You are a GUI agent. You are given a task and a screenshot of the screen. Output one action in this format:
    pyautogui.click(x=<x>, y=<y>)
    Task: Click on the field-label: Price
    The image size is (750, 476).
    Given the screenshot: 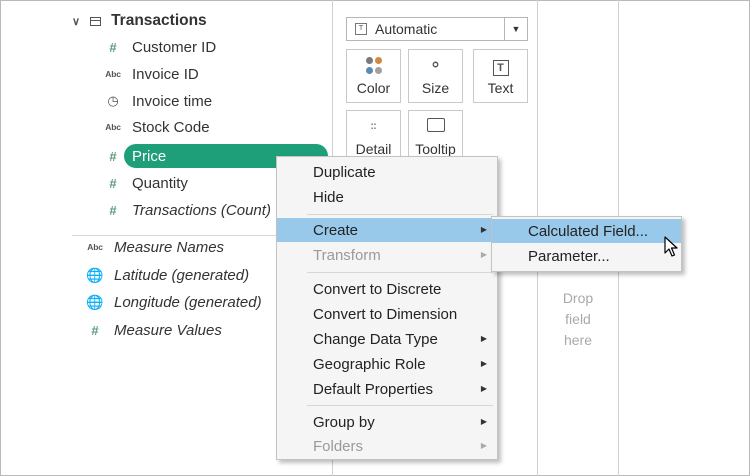 What is the action you would take?
    pyautogui.click(x=149, y=156)
    